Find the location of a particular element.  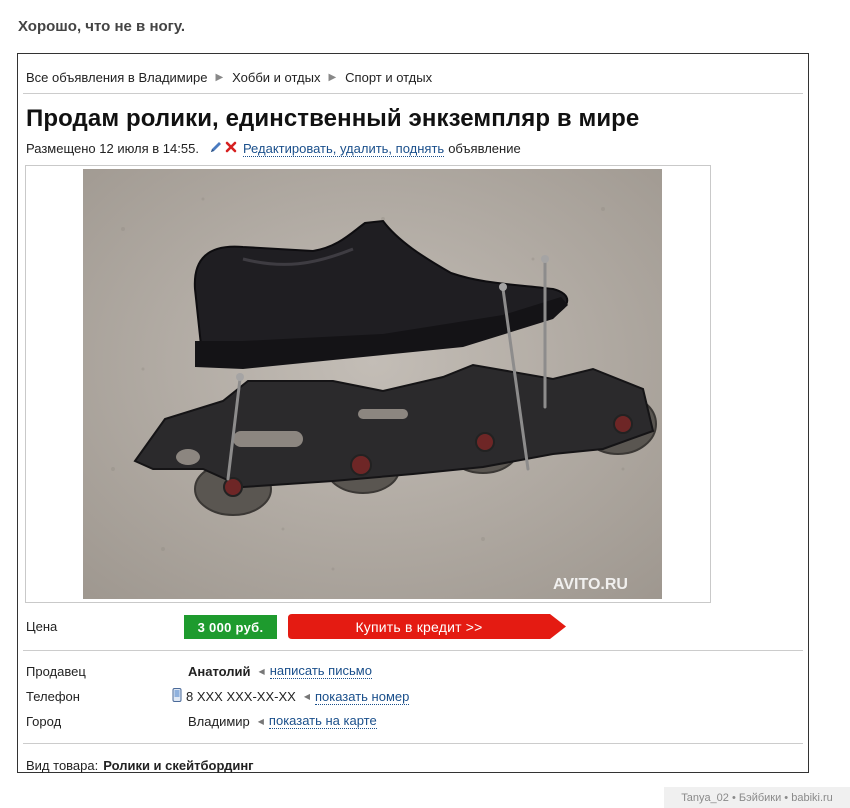

phone-icon is located at coordinates (177, 696).